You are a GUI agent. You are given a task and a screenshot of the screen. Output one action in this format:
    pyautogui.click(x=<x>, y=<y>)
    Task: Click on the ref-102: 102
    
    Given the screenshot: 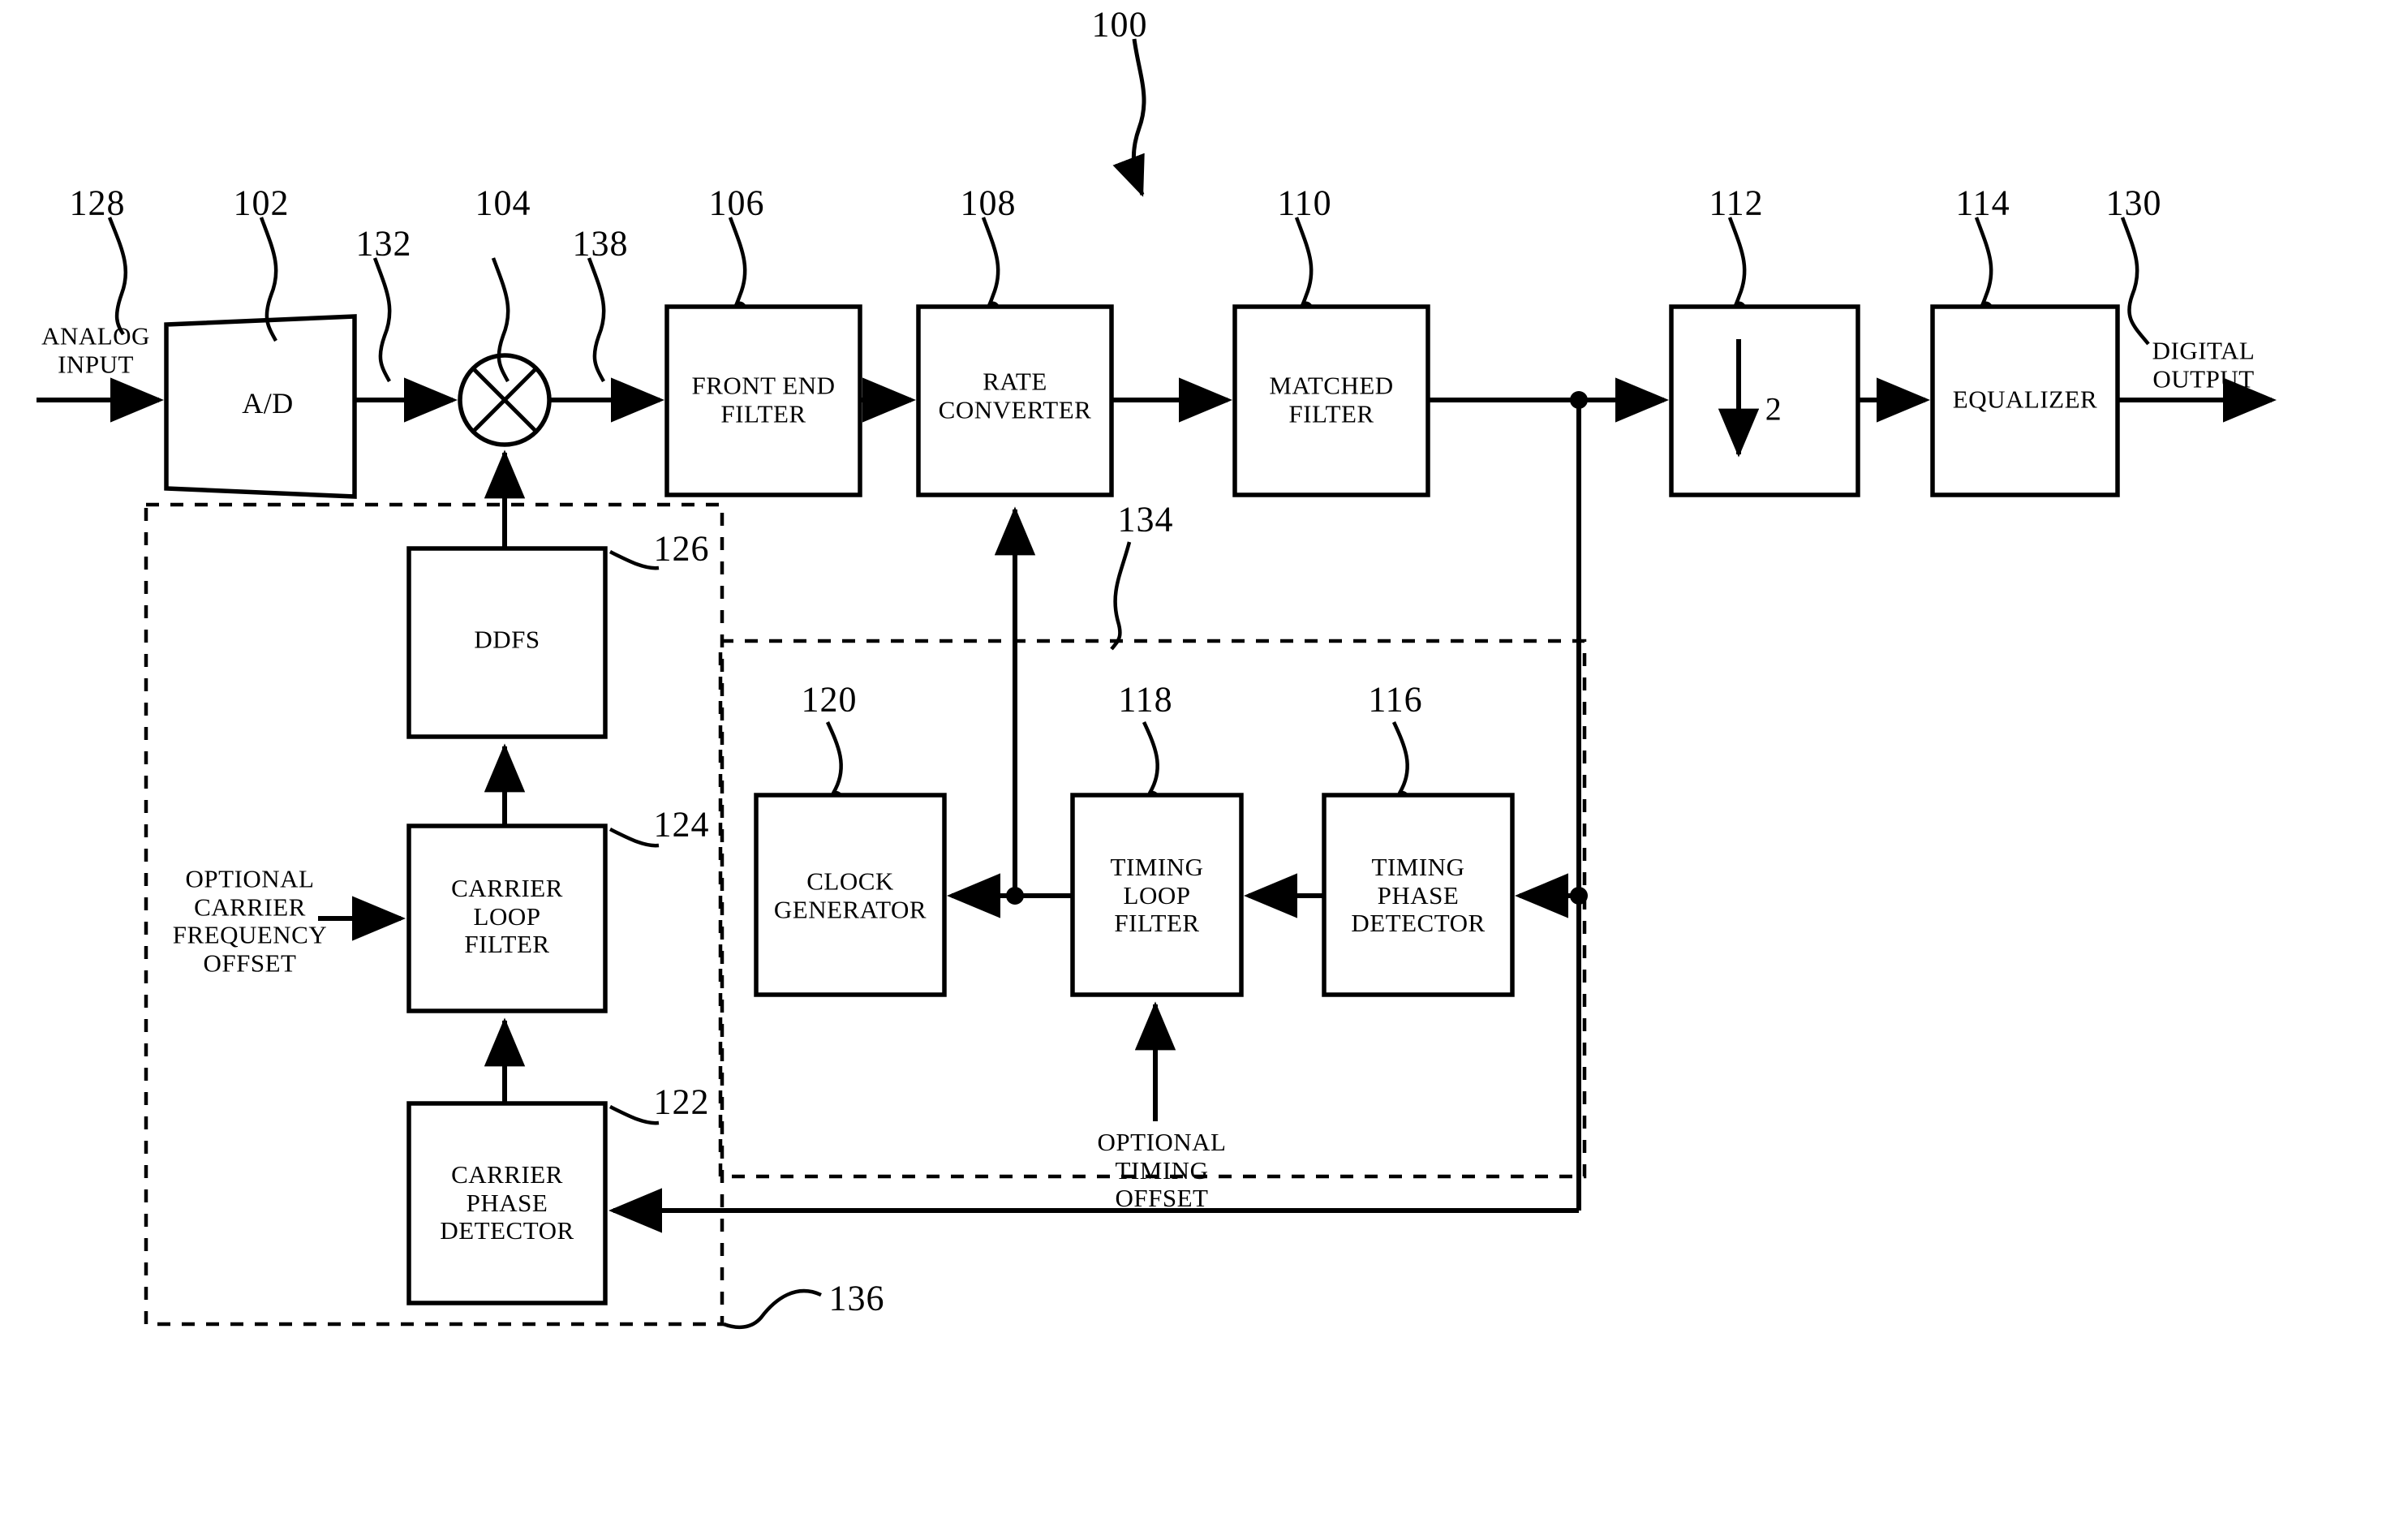 What is the action you would take?
    pyautogui.click(x=261, y=203)
    